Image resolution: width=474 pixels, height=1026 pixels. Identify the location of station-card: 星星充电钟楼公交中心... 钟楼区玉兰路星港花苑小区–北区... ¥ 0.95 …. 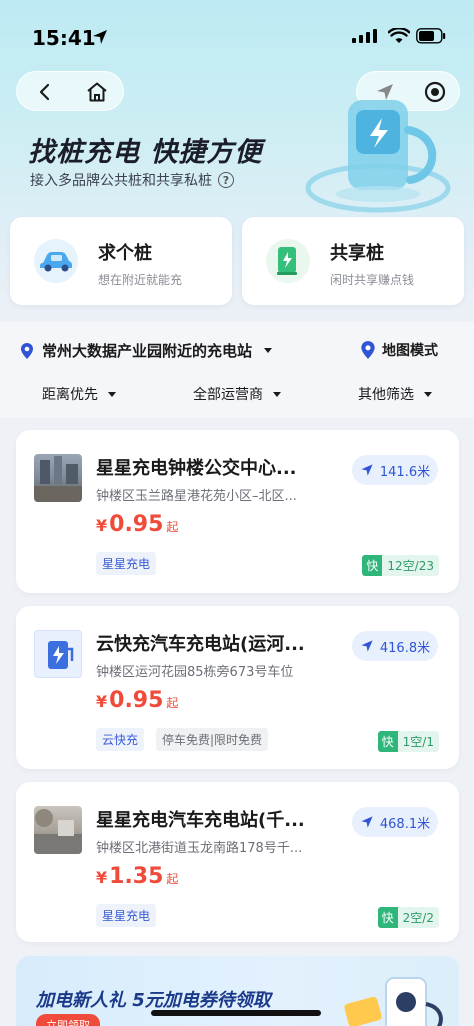
(237, 511).